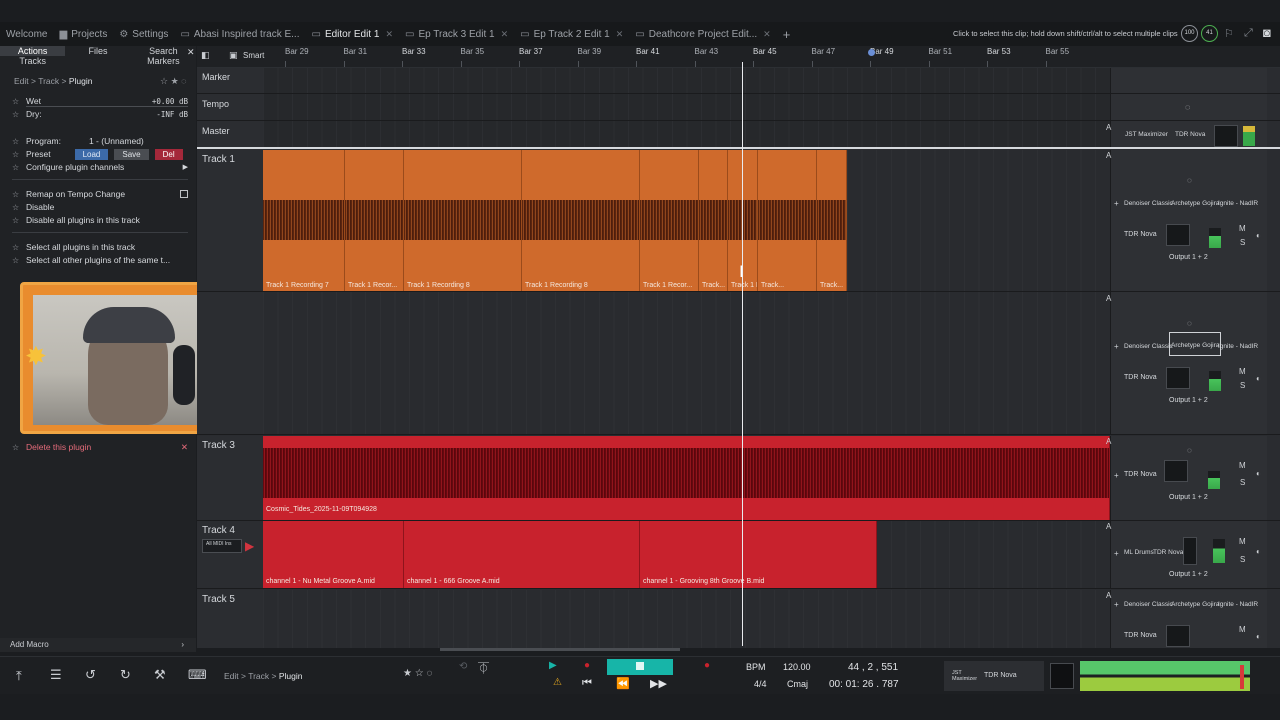 The width and height of the screenshot is (1280, 720). I want to click on playhead, so click(742, 354).